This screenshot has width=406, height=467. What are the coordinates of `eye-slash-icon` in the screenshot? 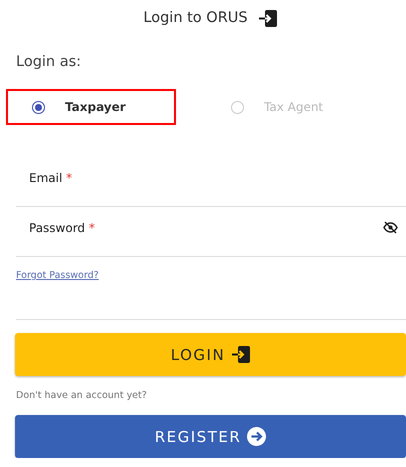 It's located at (390, 227).